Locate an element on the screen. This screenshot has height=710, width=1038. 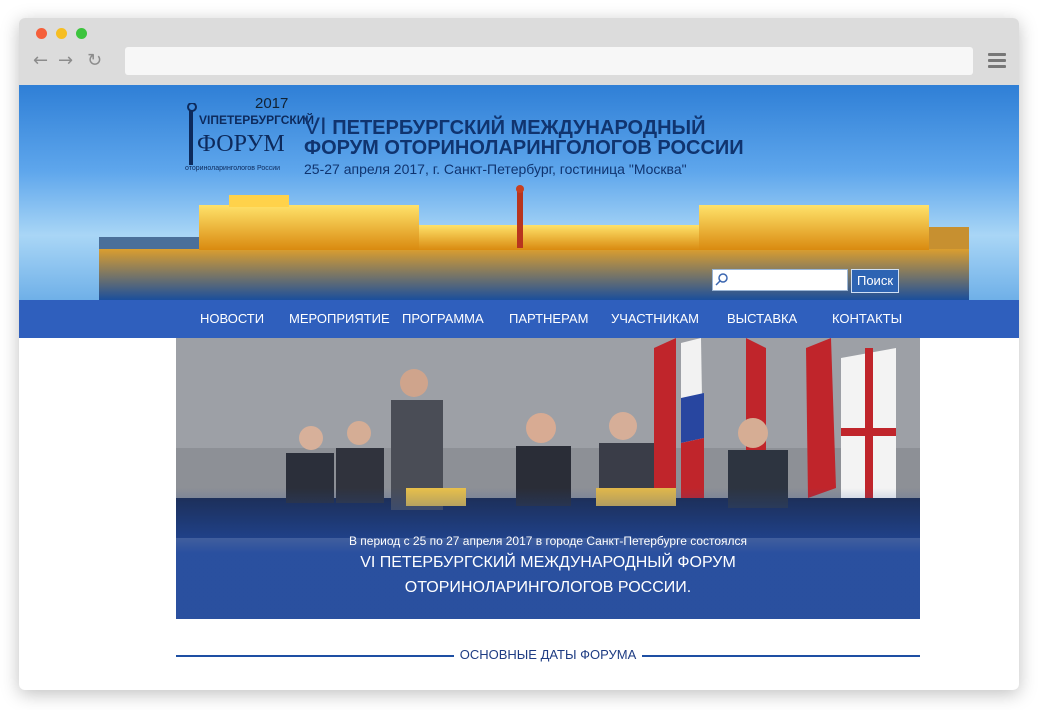
browser-menu-icon is located at coordinates (997, 62).